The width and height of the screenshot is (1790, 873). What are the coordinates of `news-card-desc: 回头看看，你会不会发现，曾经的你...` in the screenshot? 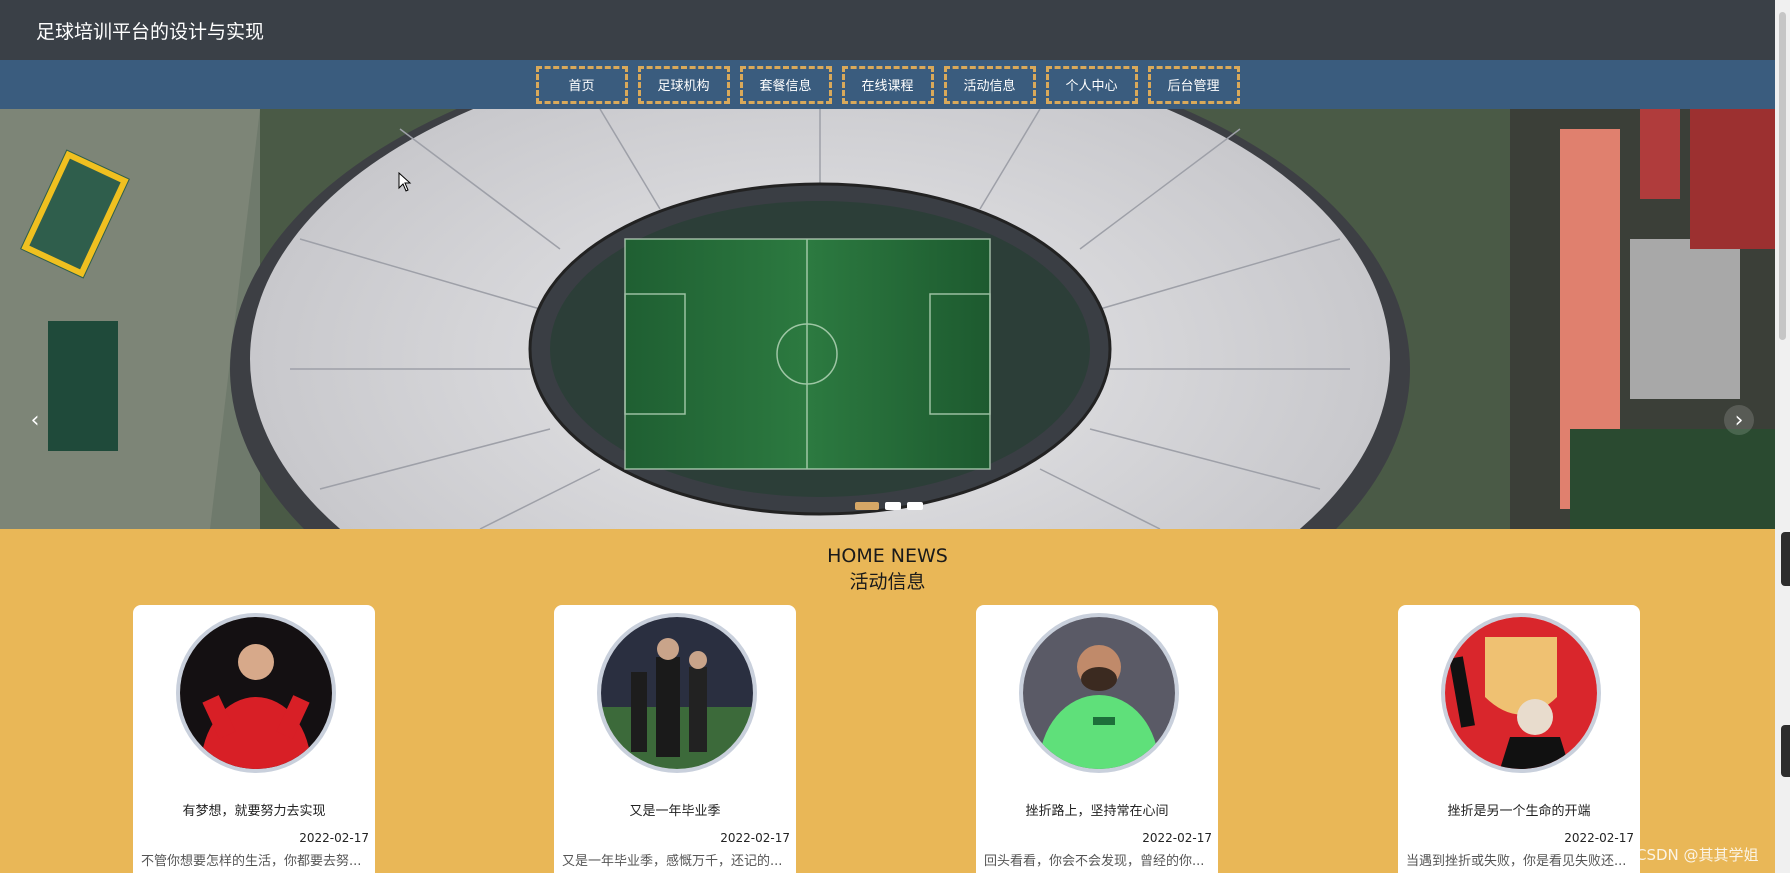 It's located at (1094, 861).